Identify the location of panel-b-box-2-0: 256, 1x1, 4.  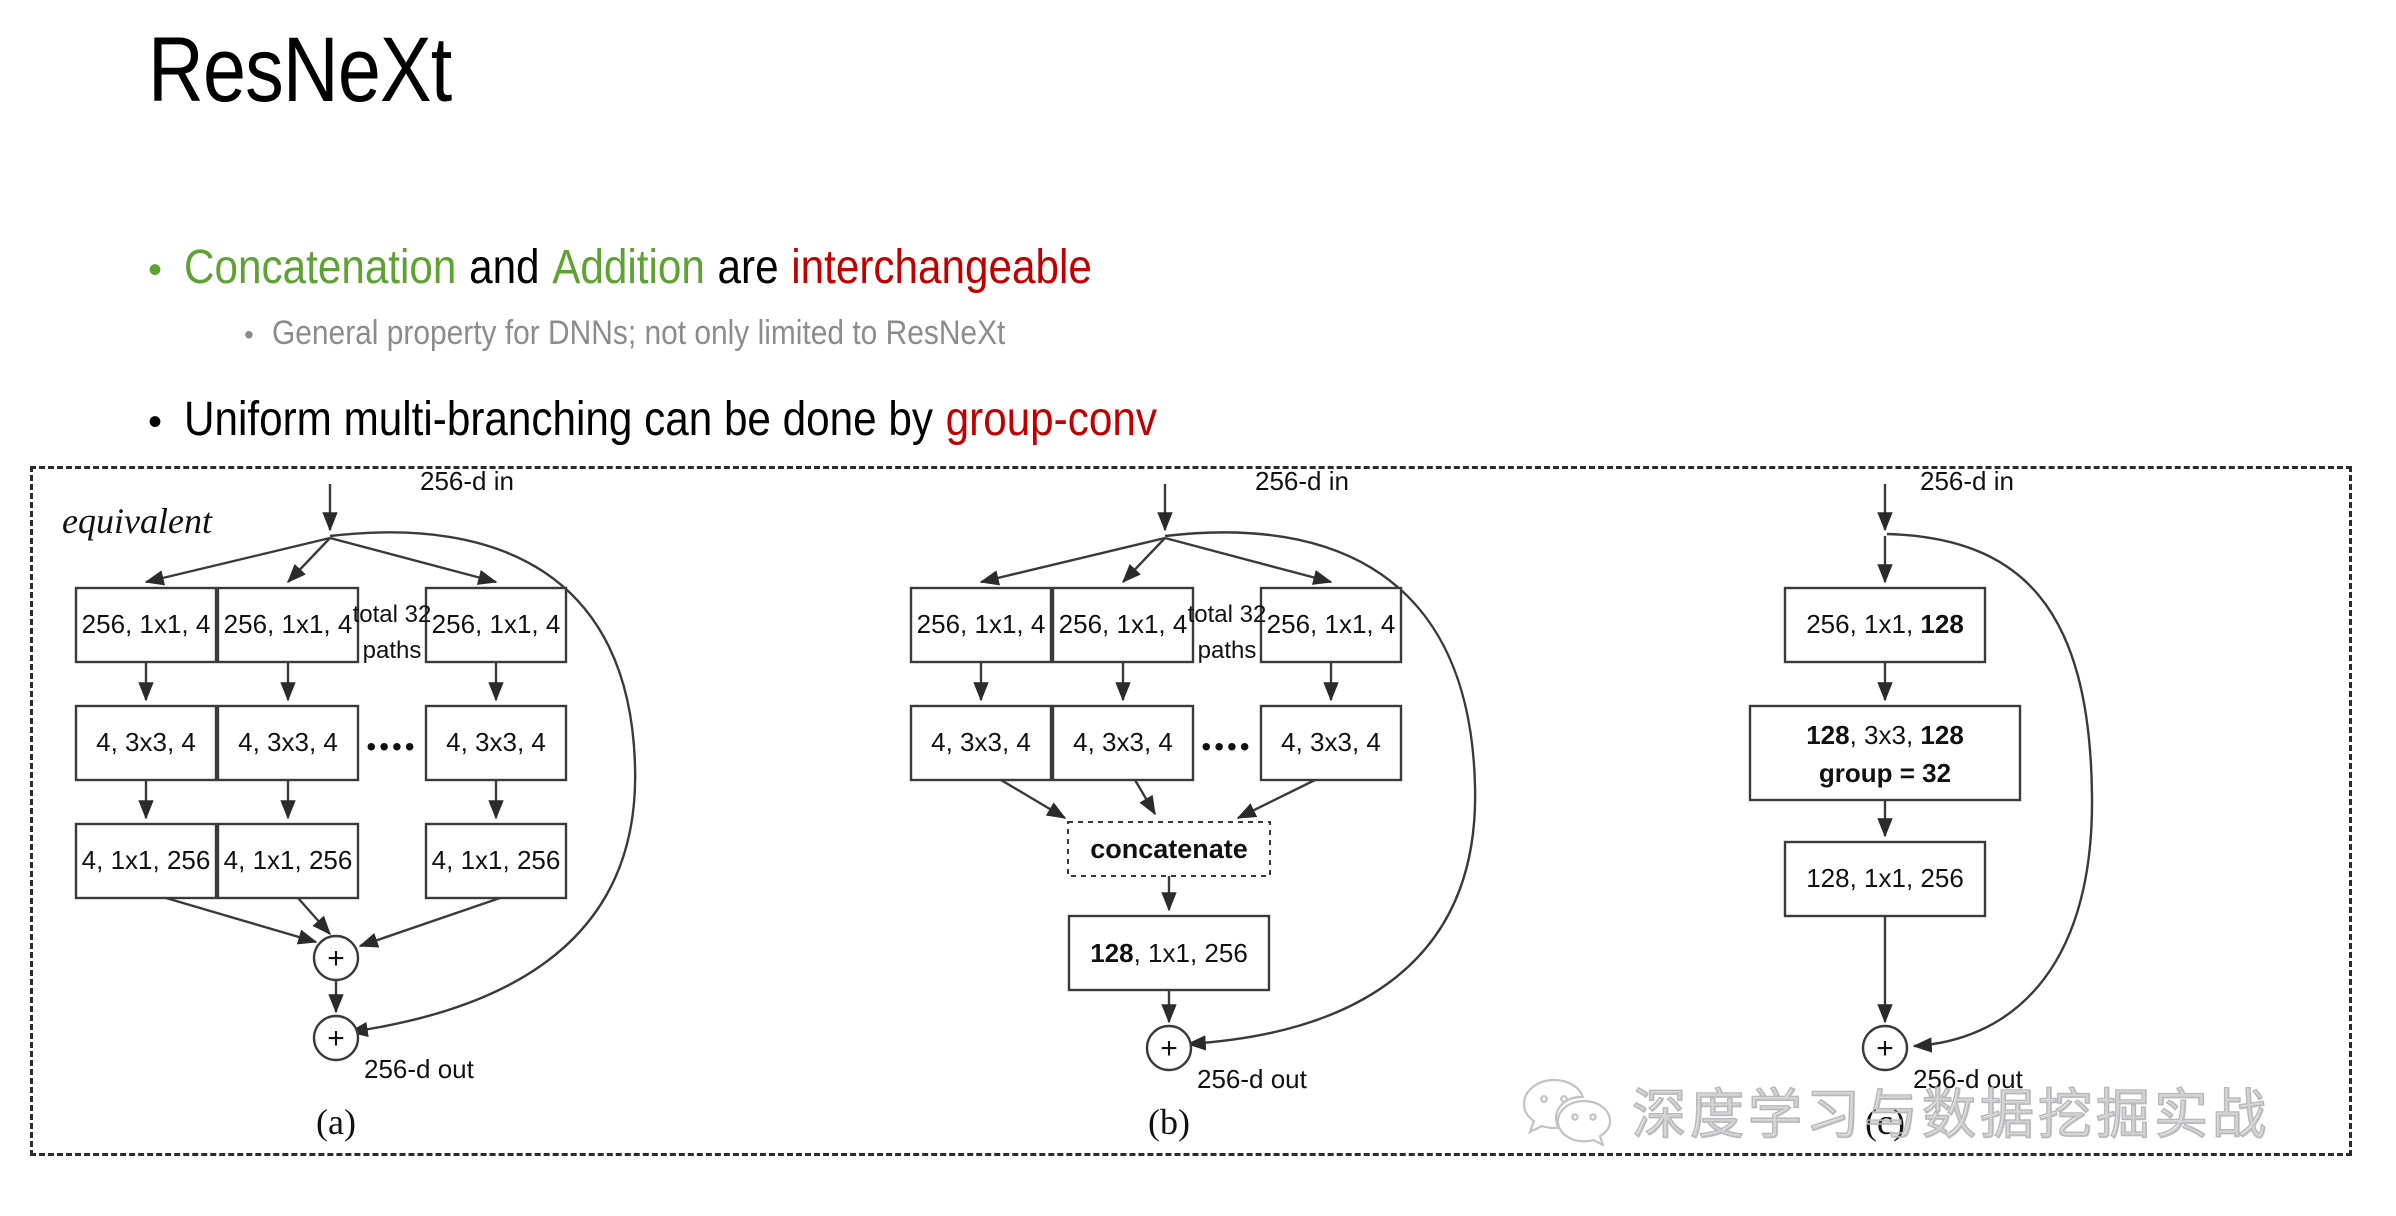
(1331, 624).